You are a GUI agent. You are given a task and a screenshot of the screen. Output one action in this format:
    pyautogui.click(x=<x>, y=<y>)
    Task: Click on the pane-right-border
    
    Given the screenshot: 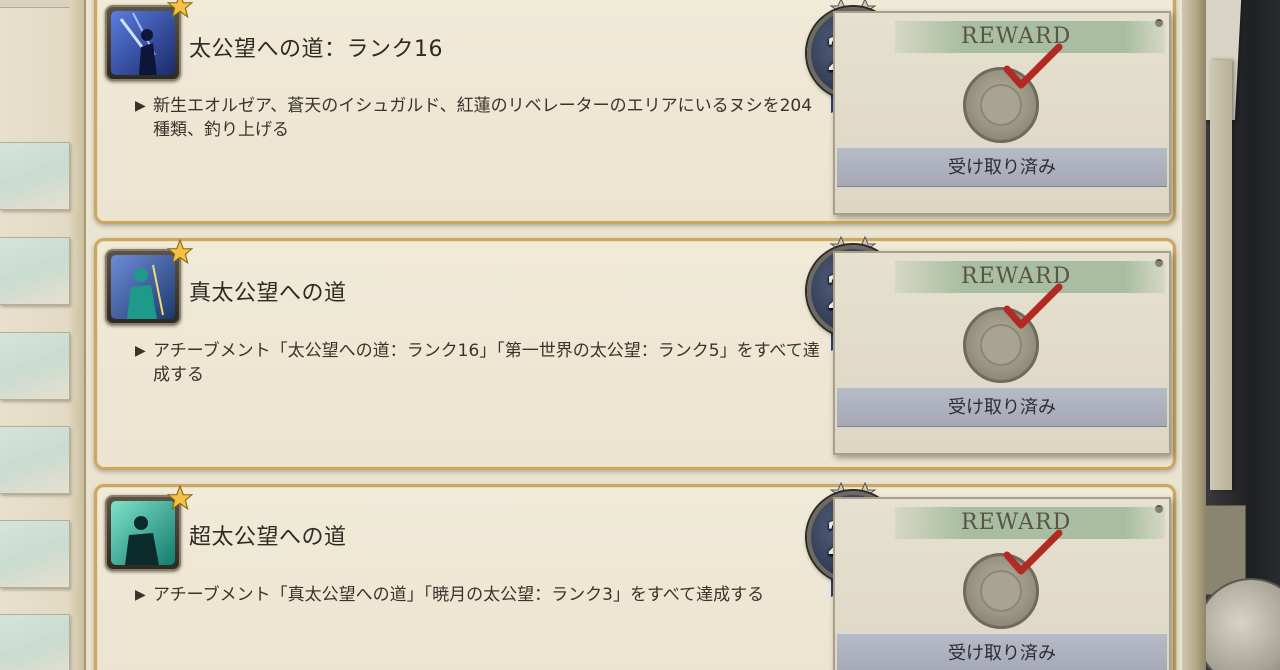 What is the action you would take?
    pyautogui.click(x=1194, y=335)
    